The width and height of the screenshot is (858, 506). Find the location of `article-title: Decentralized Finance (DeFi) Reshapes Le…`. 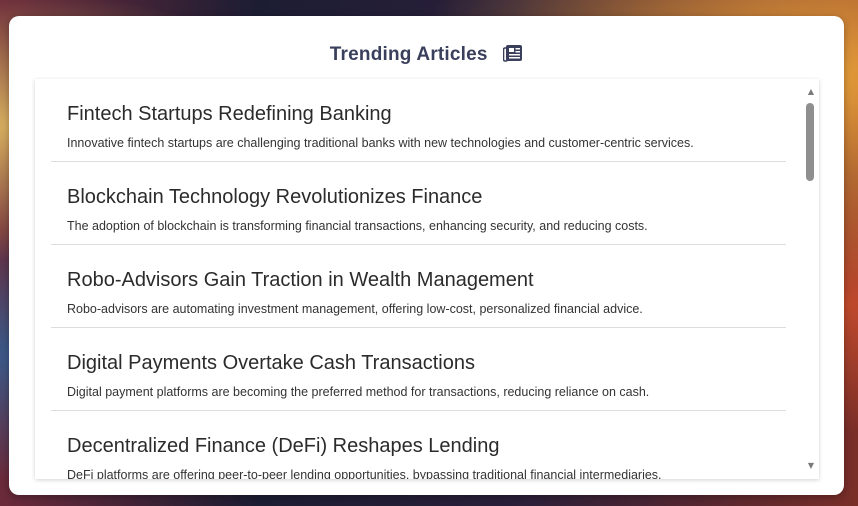

article-title: Decentralized Finance (DeFi) Reshapes Le… is located at coordinates (283, 446).